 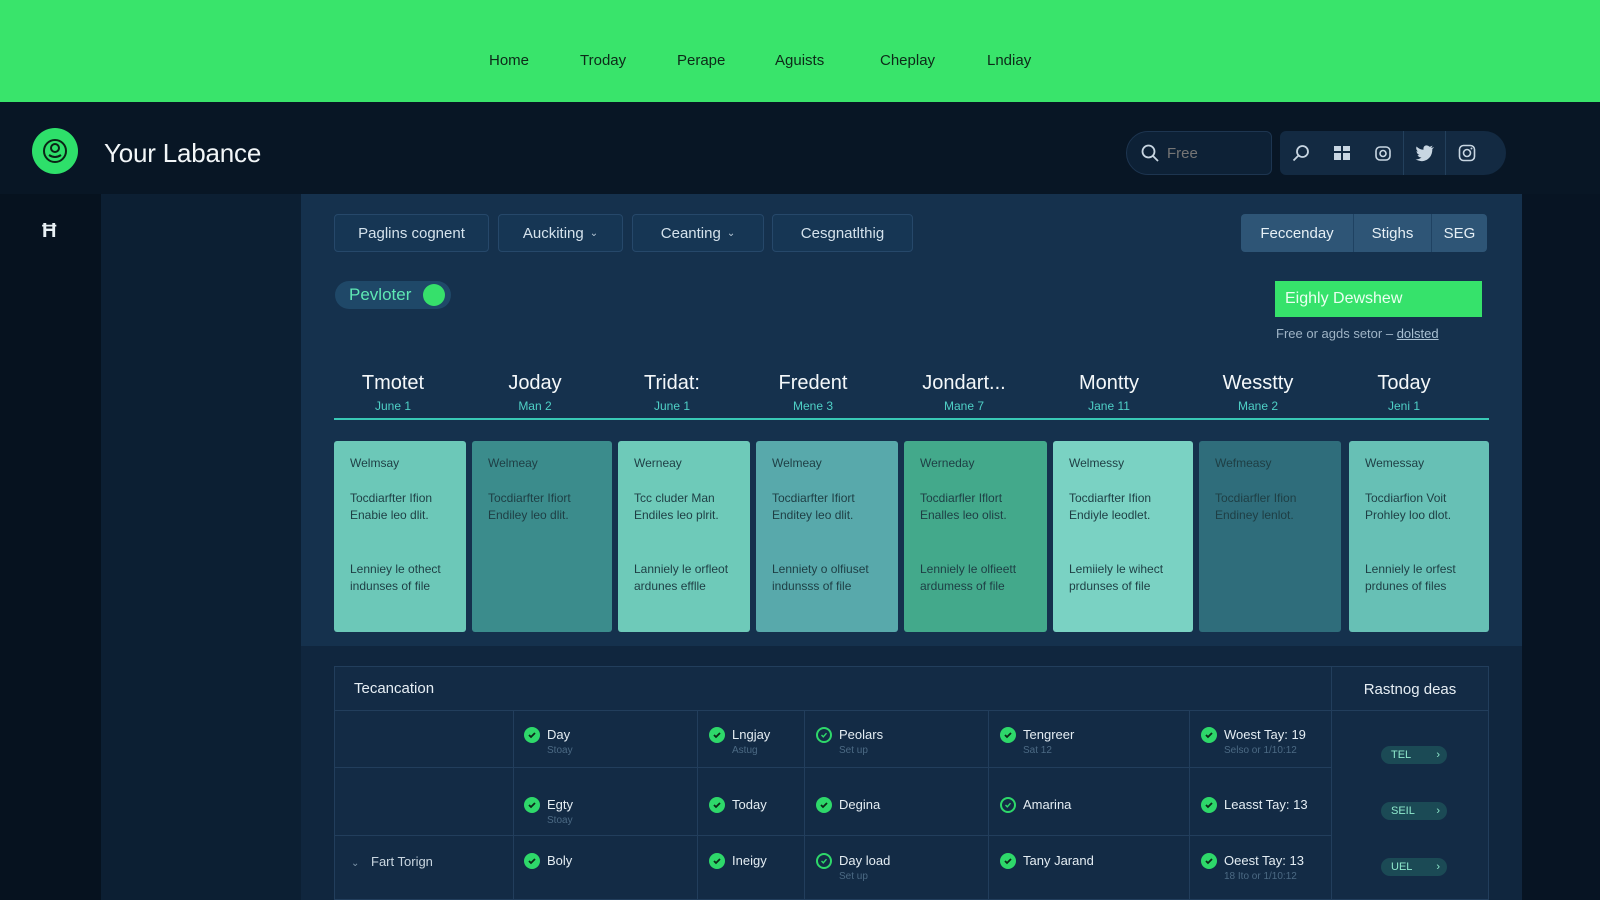 What do you see at coordinates (183, 153) in the screenshot?
I see `app-title: Your Labance` at bounding box center [183, 153].